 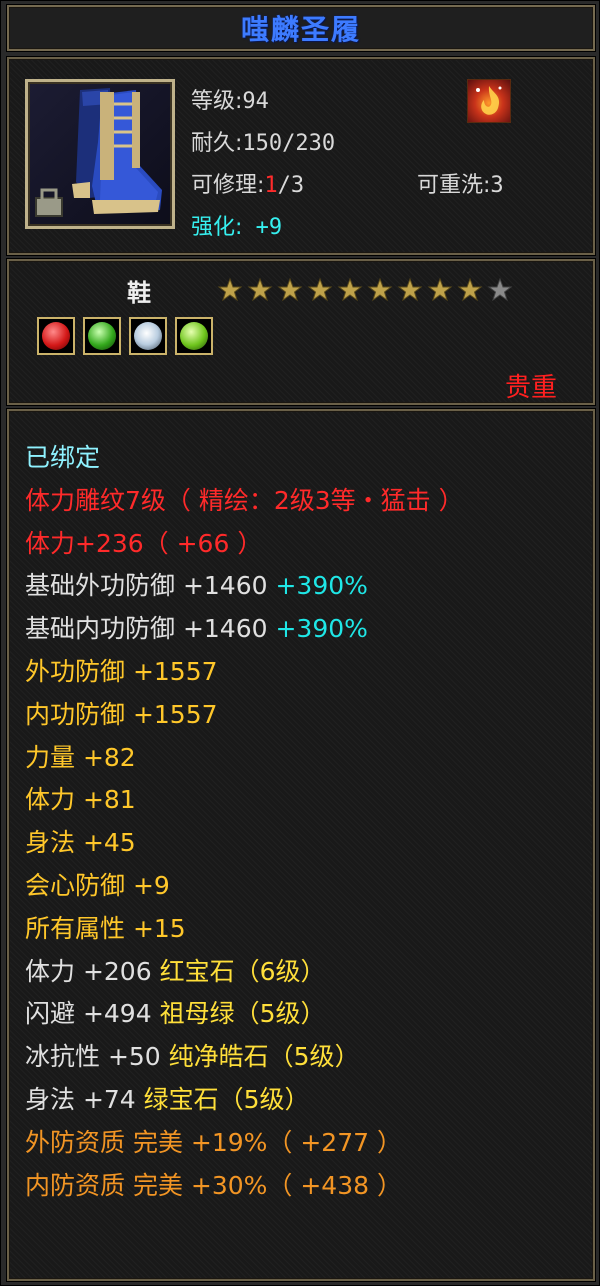 I want to click on attribute-bonus: 祖母绿（5级）, so click(x=242, y=1014).